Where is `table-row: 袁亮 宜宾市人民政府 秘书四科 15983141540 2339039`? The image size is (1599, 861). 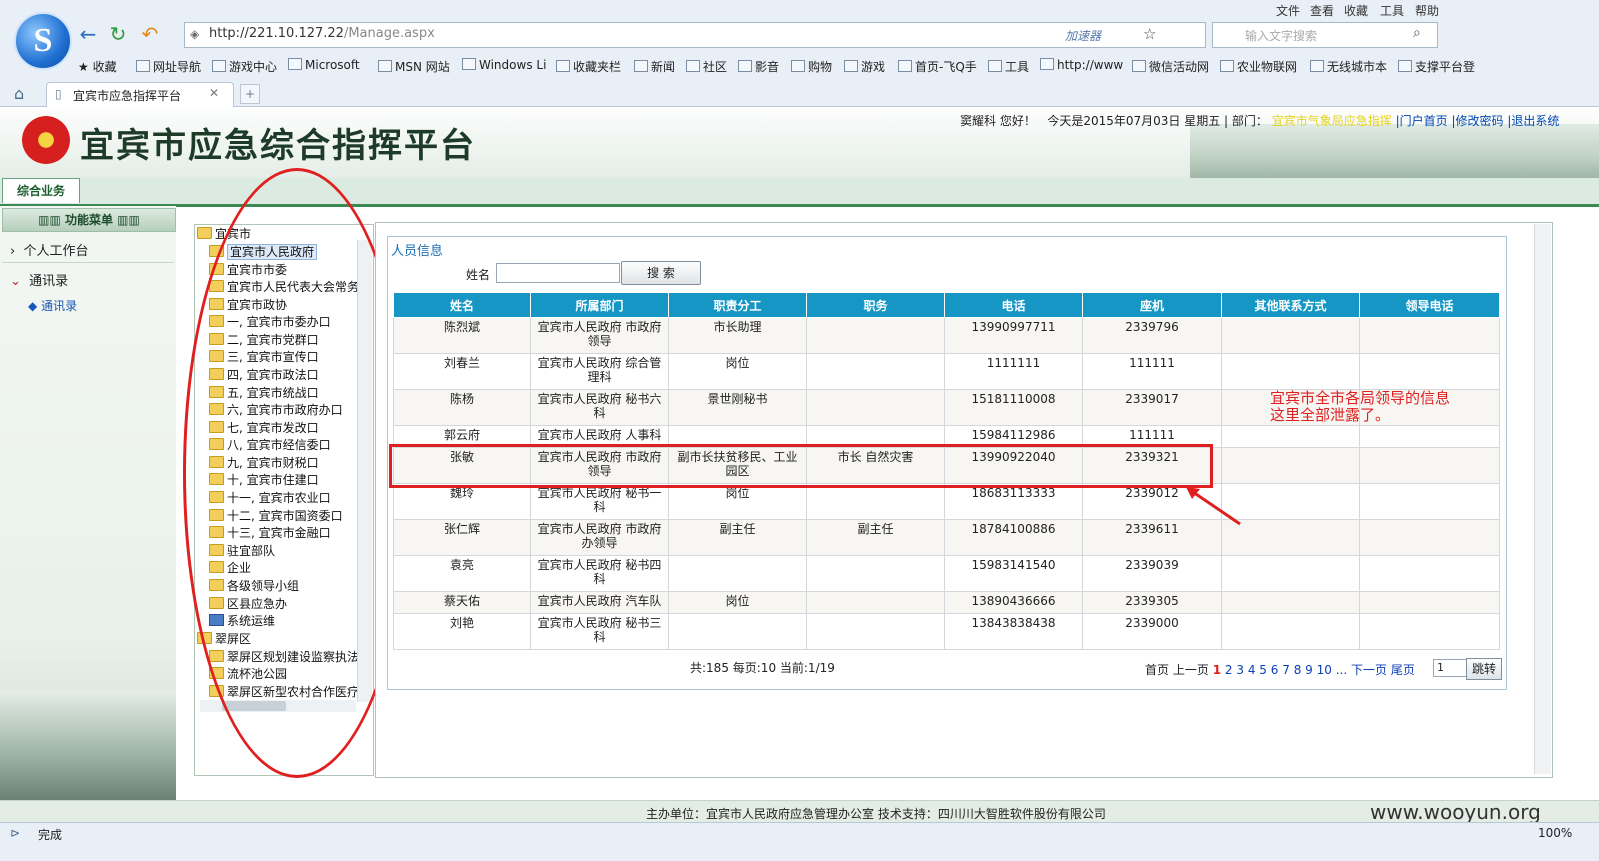 table-row: 袁亮 宜宾市人民政府 秘书四科 15983141540 2339039 is located at coordinates (946, 573).